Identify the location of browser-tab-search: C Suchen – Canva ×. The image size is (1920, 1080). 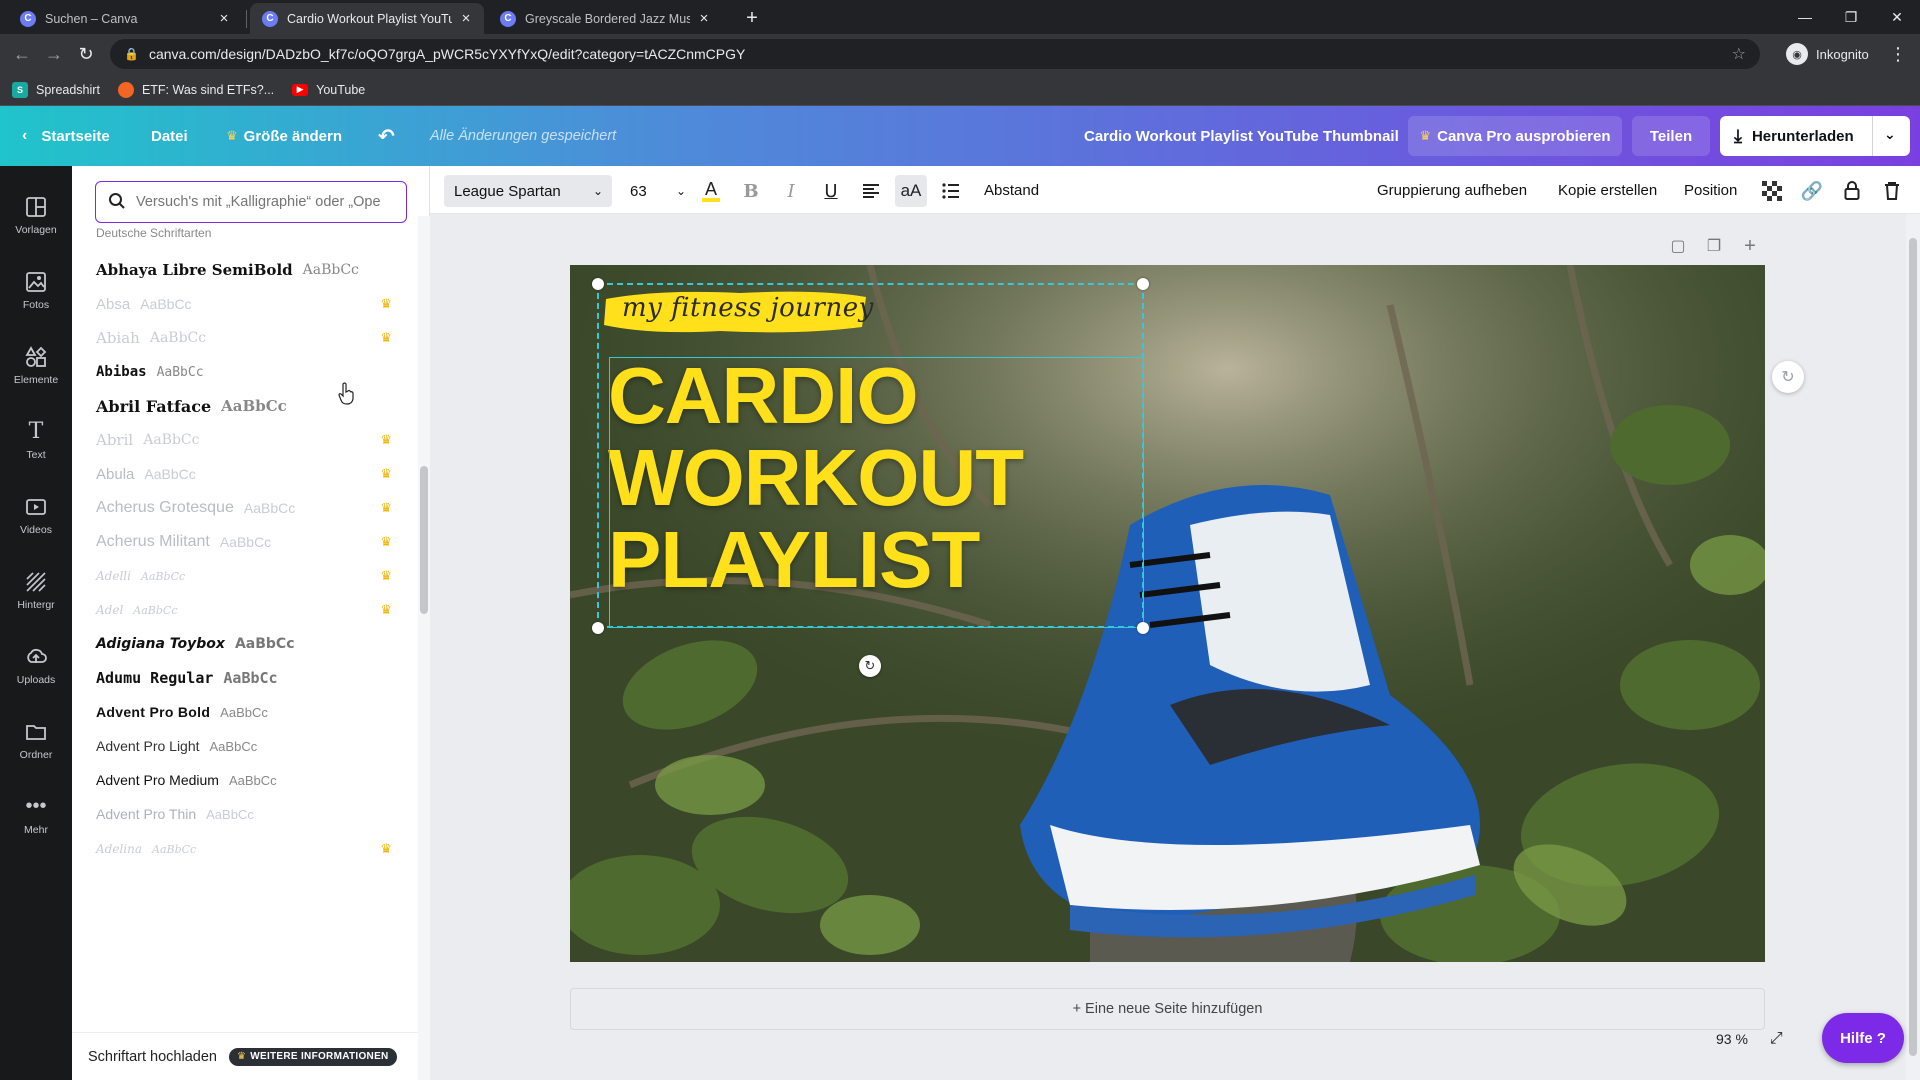
(125, 18).